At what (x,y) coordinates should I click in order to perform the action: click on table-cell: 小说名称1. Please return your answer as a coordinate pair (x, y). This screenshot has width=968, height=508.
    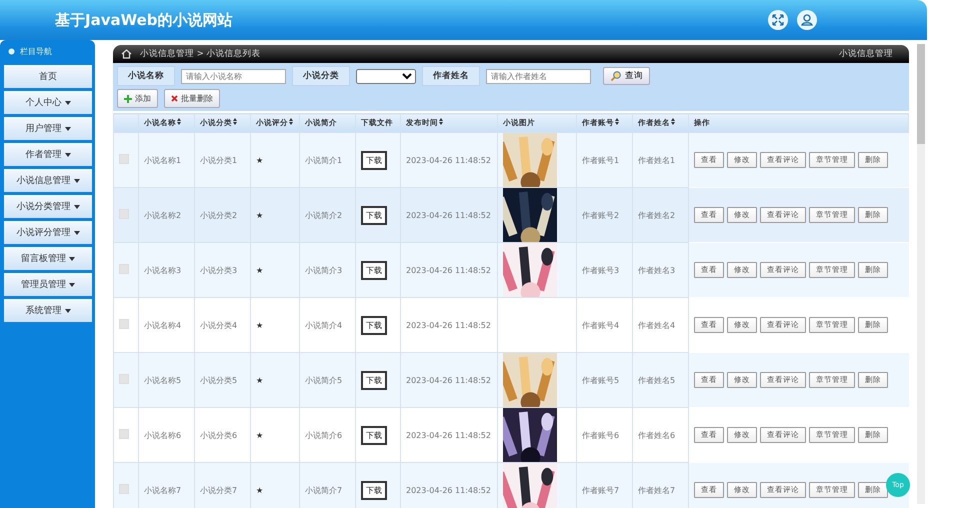
    Looking at the image, I should click on (163, 160).